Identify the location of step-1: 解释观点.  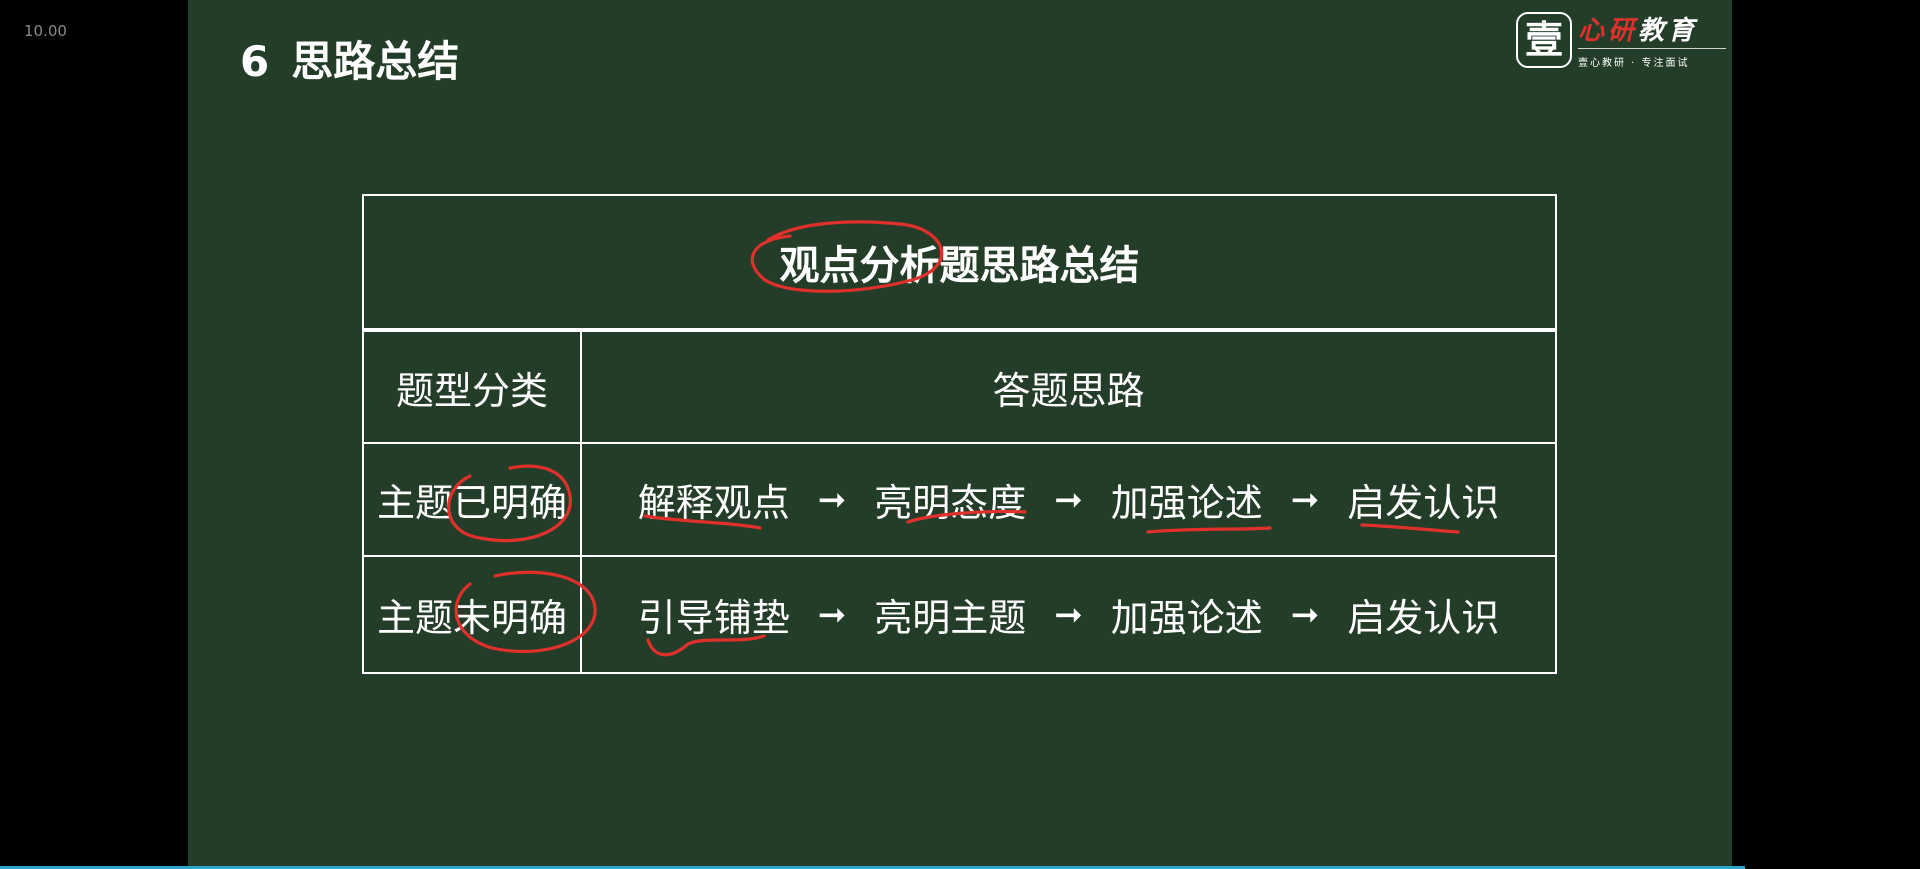
(713, 503).